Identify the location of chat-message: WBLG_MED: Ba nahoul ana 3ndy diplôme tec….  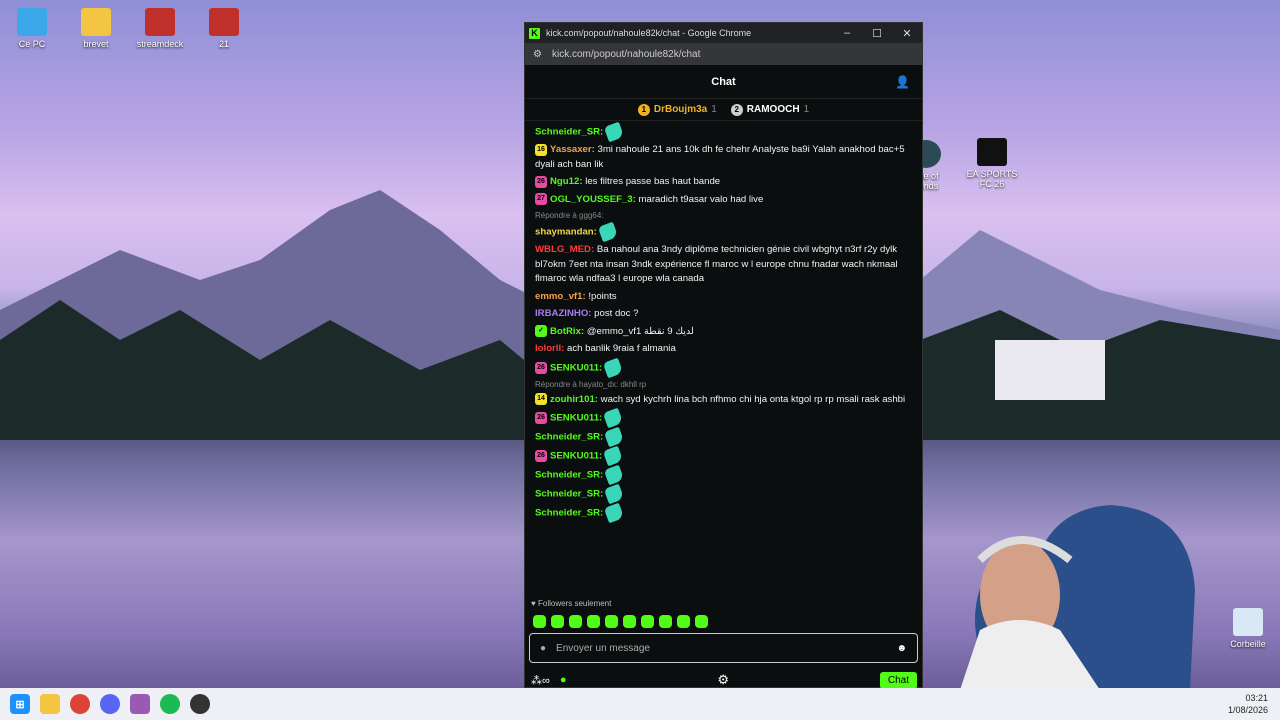
(723, 265).